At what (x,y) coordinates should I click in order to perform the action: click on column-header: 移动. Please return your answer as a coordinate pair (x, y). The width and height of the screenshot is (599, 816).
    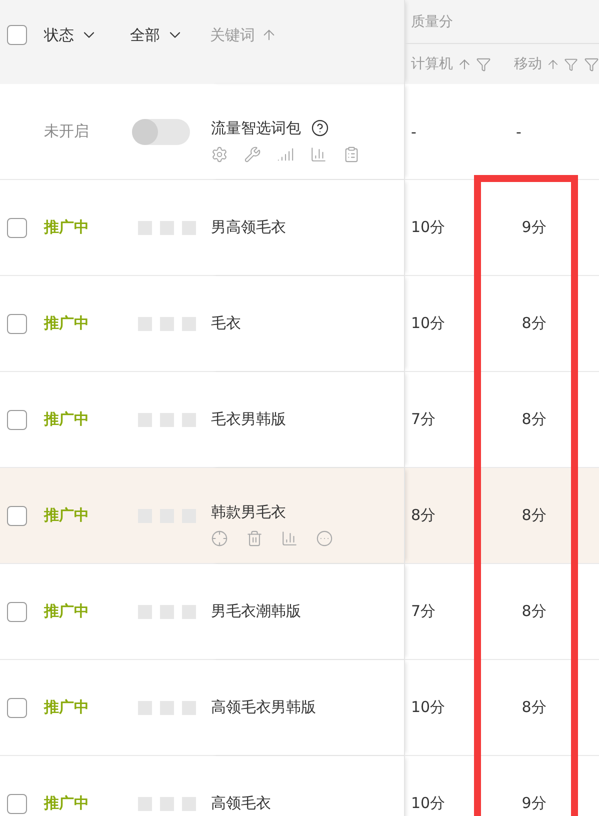
    Looking at the image, I should click on (528, 64).